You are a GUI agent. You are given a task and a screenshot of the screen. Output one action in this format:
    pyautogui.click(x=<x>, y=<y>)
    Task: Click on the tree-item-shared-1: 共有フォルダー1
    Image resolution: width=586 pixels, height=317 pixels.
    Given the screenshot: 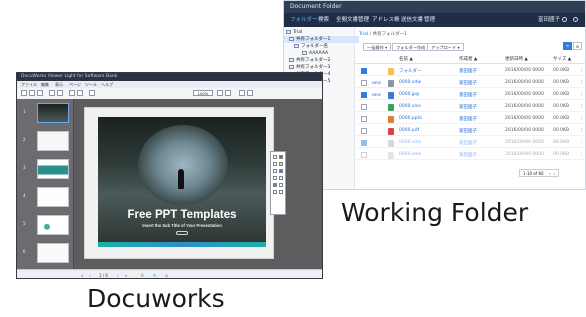 What is the action you would take?
    pyautogui.click(x=321, y=39)
    